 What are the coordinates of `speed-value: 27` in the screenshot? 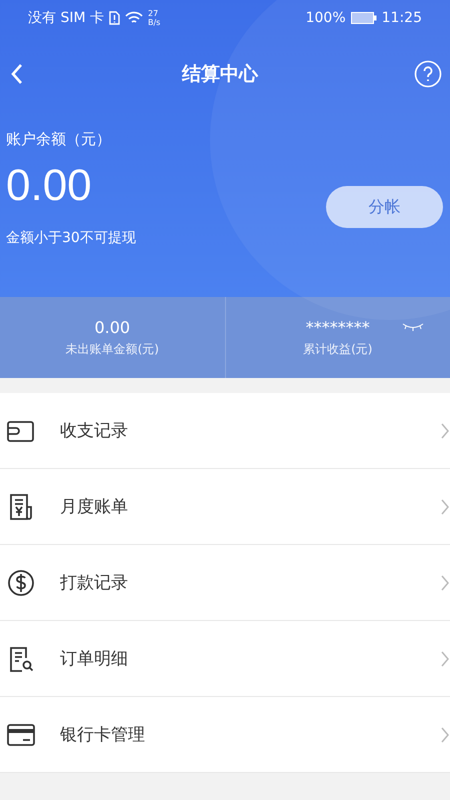 It's located at (154, 13).